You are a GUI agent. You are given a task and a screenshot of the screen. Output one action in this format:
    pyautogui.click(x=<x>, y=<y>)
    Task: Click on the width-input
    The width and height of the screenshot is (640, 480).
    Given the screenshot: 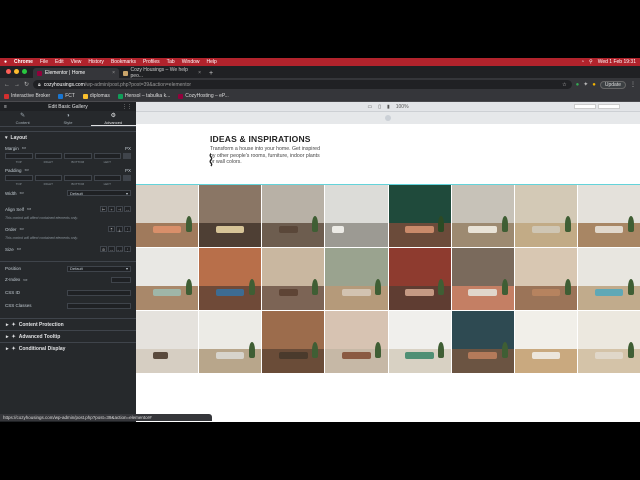 What is the action you would take?
    pyautogui.click(x=585, y=106)
    